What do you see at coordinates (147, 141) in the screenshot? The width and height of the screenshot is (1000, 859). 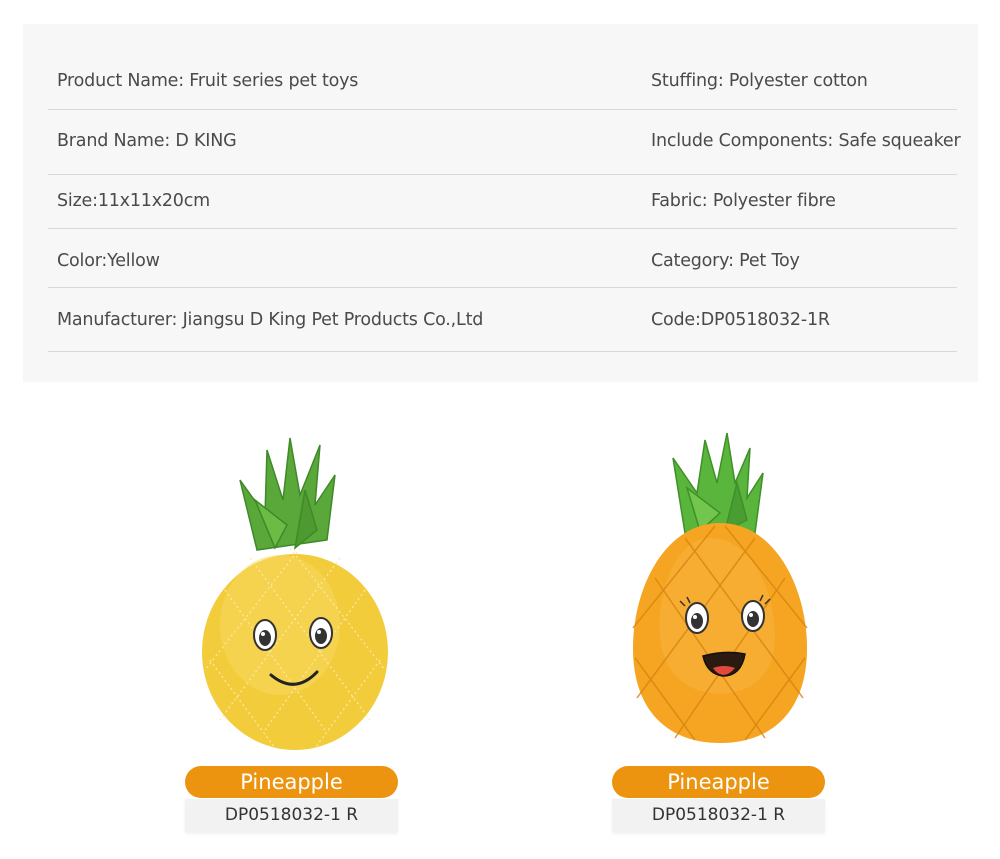 I see `spec-brand-name: Brand Name: D KING` at bounding box center [147, 141].